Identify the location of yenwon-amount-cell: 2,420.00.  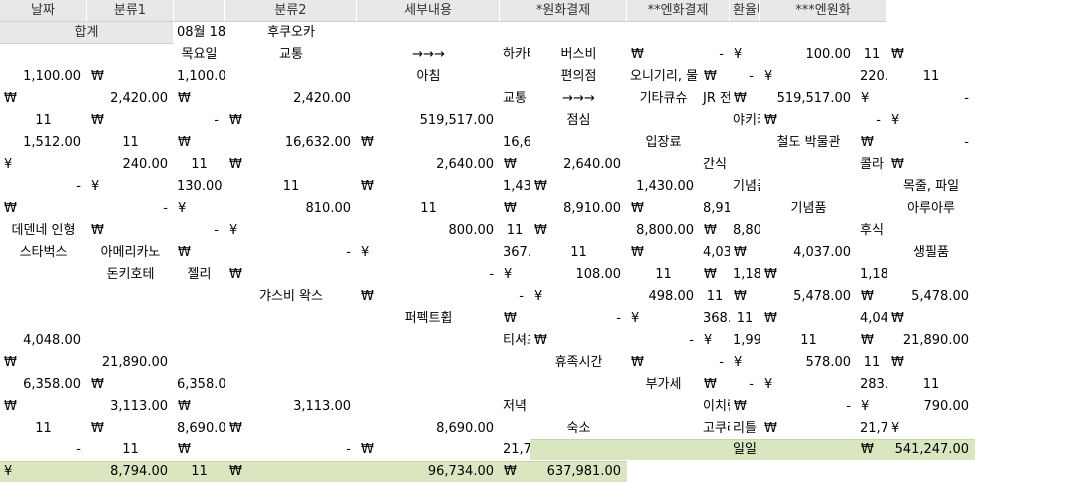
(130, 99).